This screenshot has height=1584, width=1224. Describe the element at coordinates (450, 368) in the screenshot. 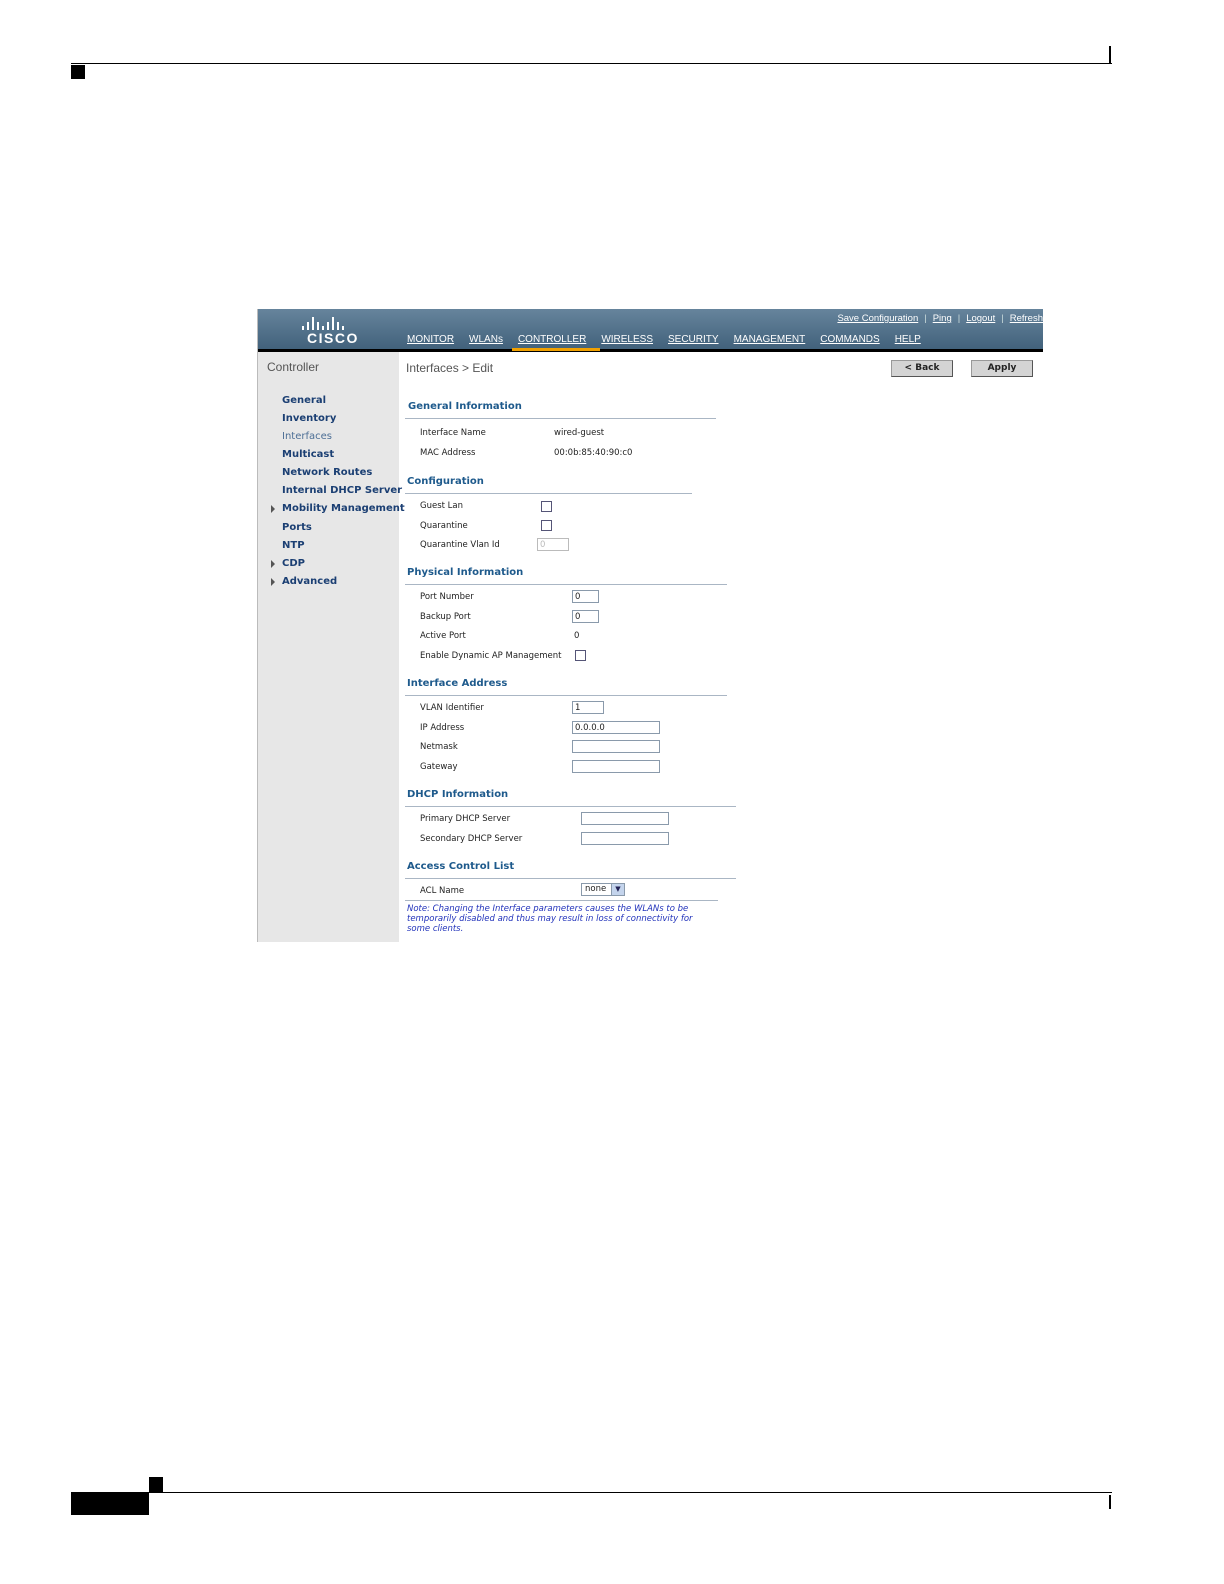

I see `breadcrumb: Interfaces > Edit` at that location.